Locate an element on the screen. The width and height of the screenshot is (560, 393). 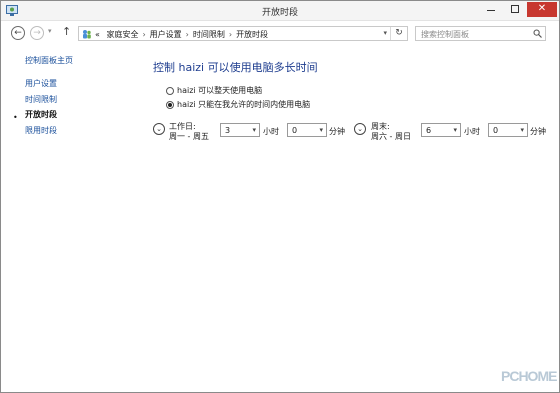
radio-button-selected is located at coordinates (170, 104).